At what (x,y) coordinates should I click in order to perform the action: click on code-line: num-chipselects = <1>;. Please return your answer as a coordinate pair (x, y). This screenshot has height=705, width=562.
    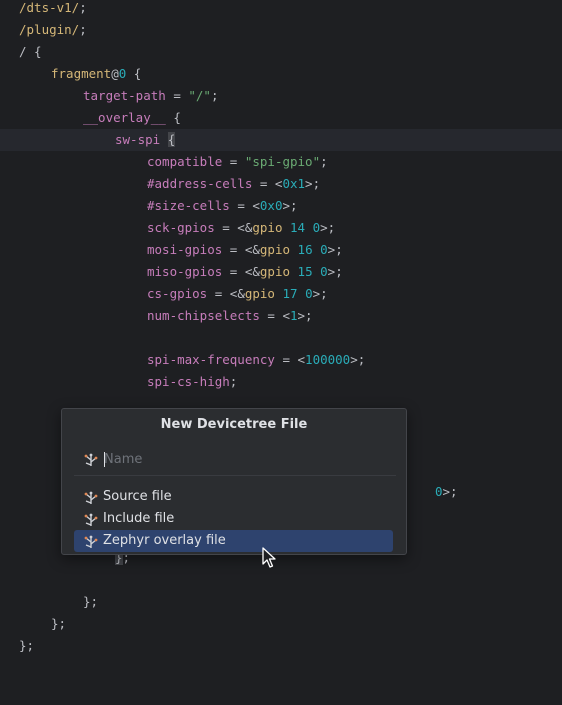
    Looking at the image, I should click on (281, 316).